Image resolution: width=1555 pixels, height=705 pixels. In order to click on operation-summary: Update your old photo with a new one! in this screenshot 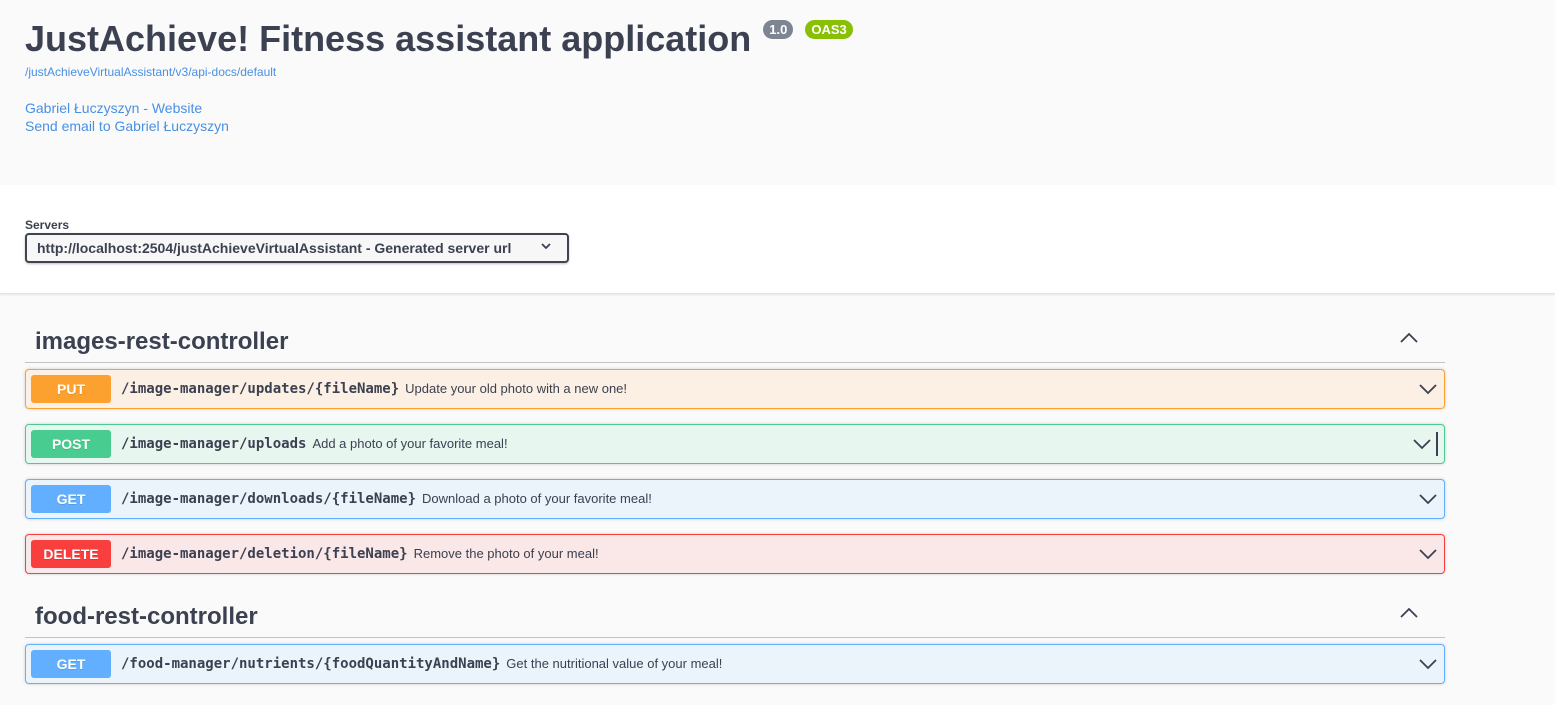, I will do `click(516, 388)`.